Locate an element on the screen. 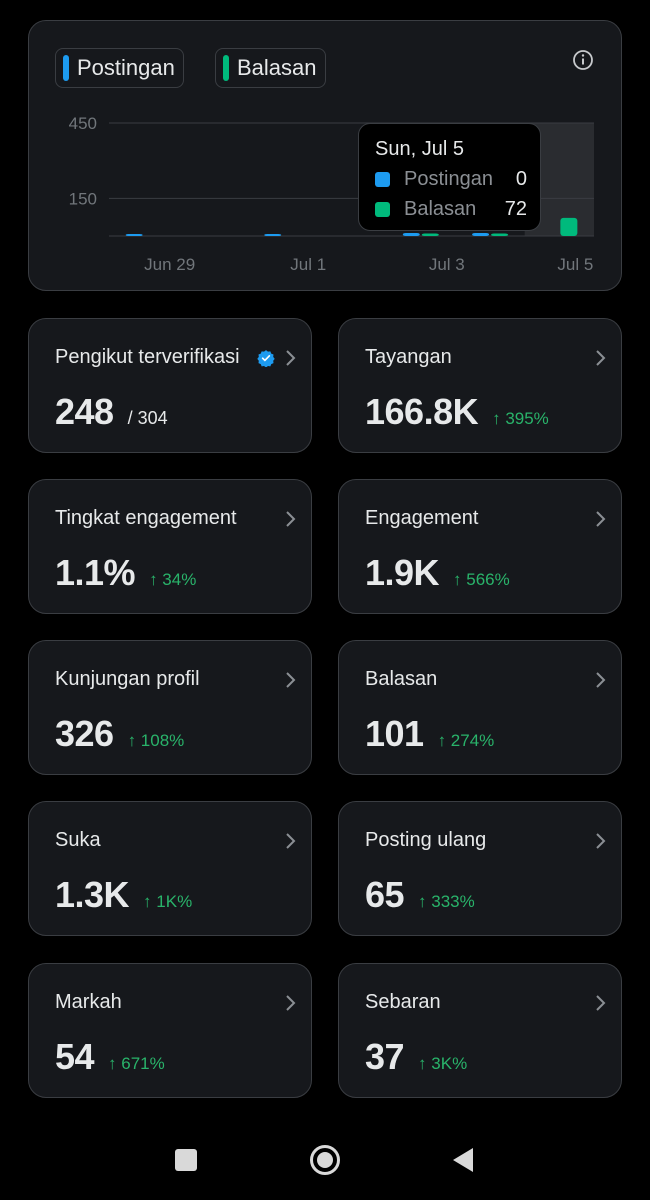 Image resolution: width=650 pixels, height=1200 pixels. metric-value-row: 166.8K ↑ 395% is located at coordinates (457, 412).